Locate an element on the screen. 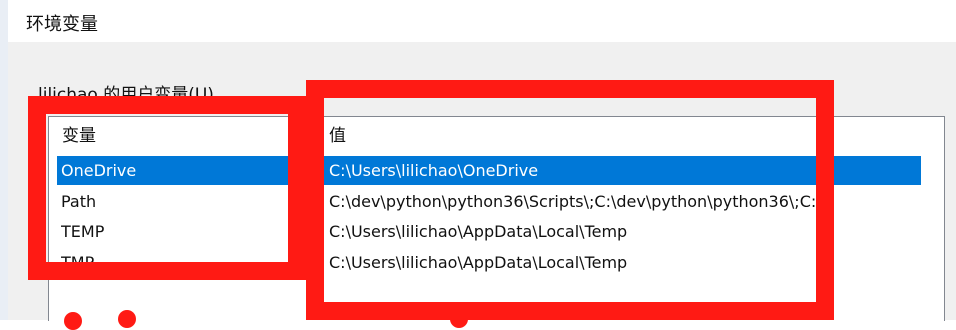  title-bar: 环境变量 is located at coordinates (482, 21).